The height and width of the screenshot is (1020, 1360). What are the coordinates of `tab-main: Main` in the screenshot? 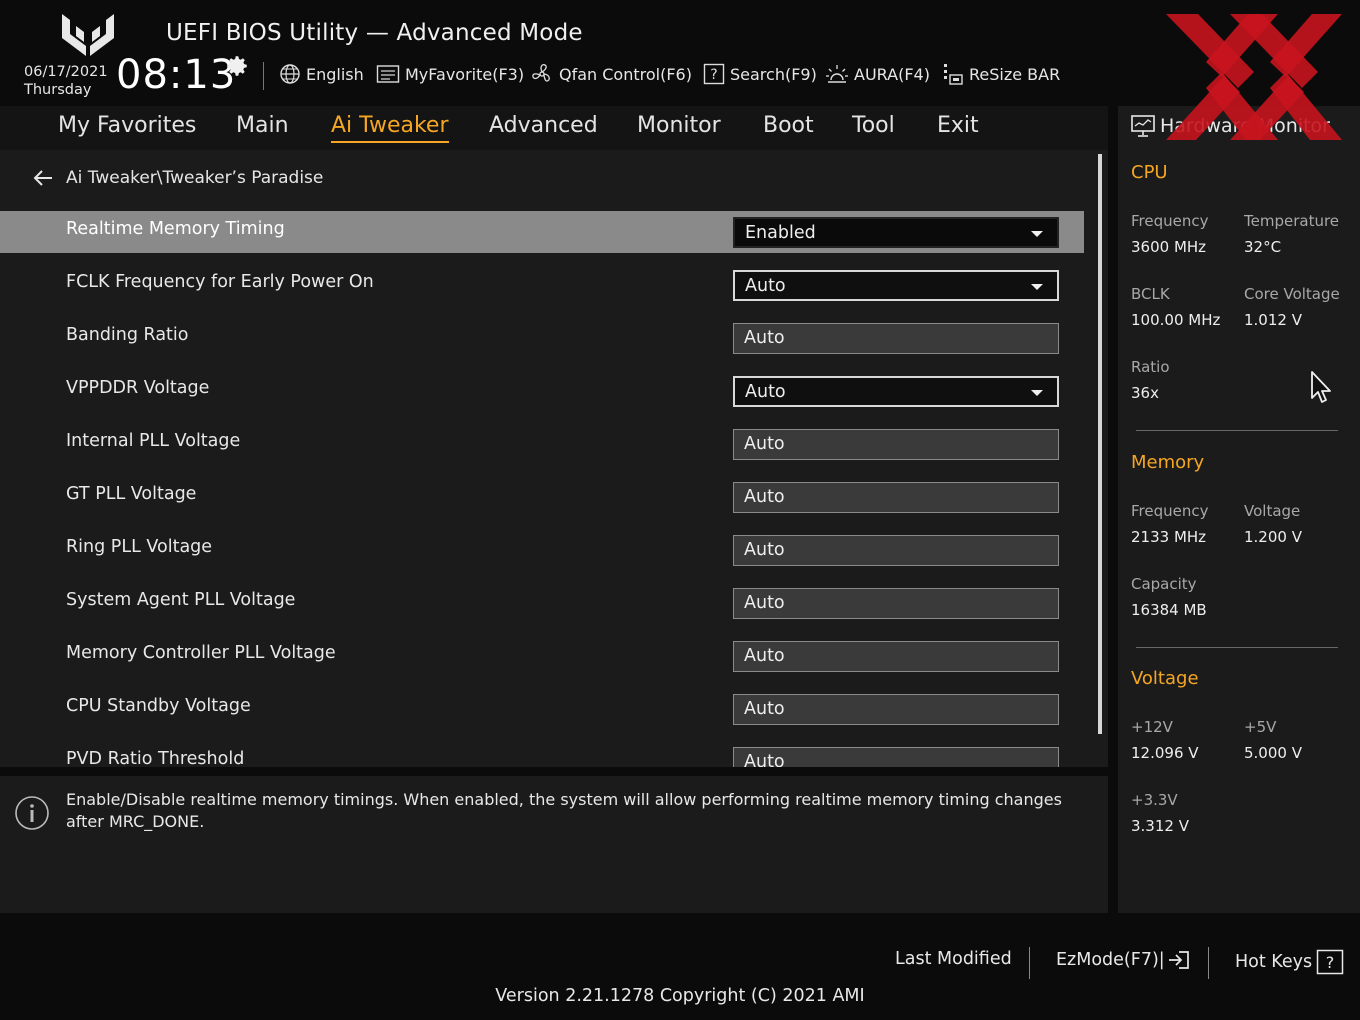 It's located at (262, 125).